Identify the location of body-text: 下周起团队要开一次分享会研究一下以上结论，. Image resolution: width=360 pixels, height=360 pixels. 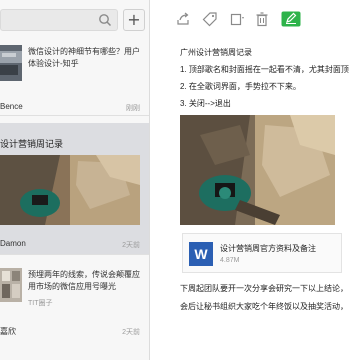
(264, 288).